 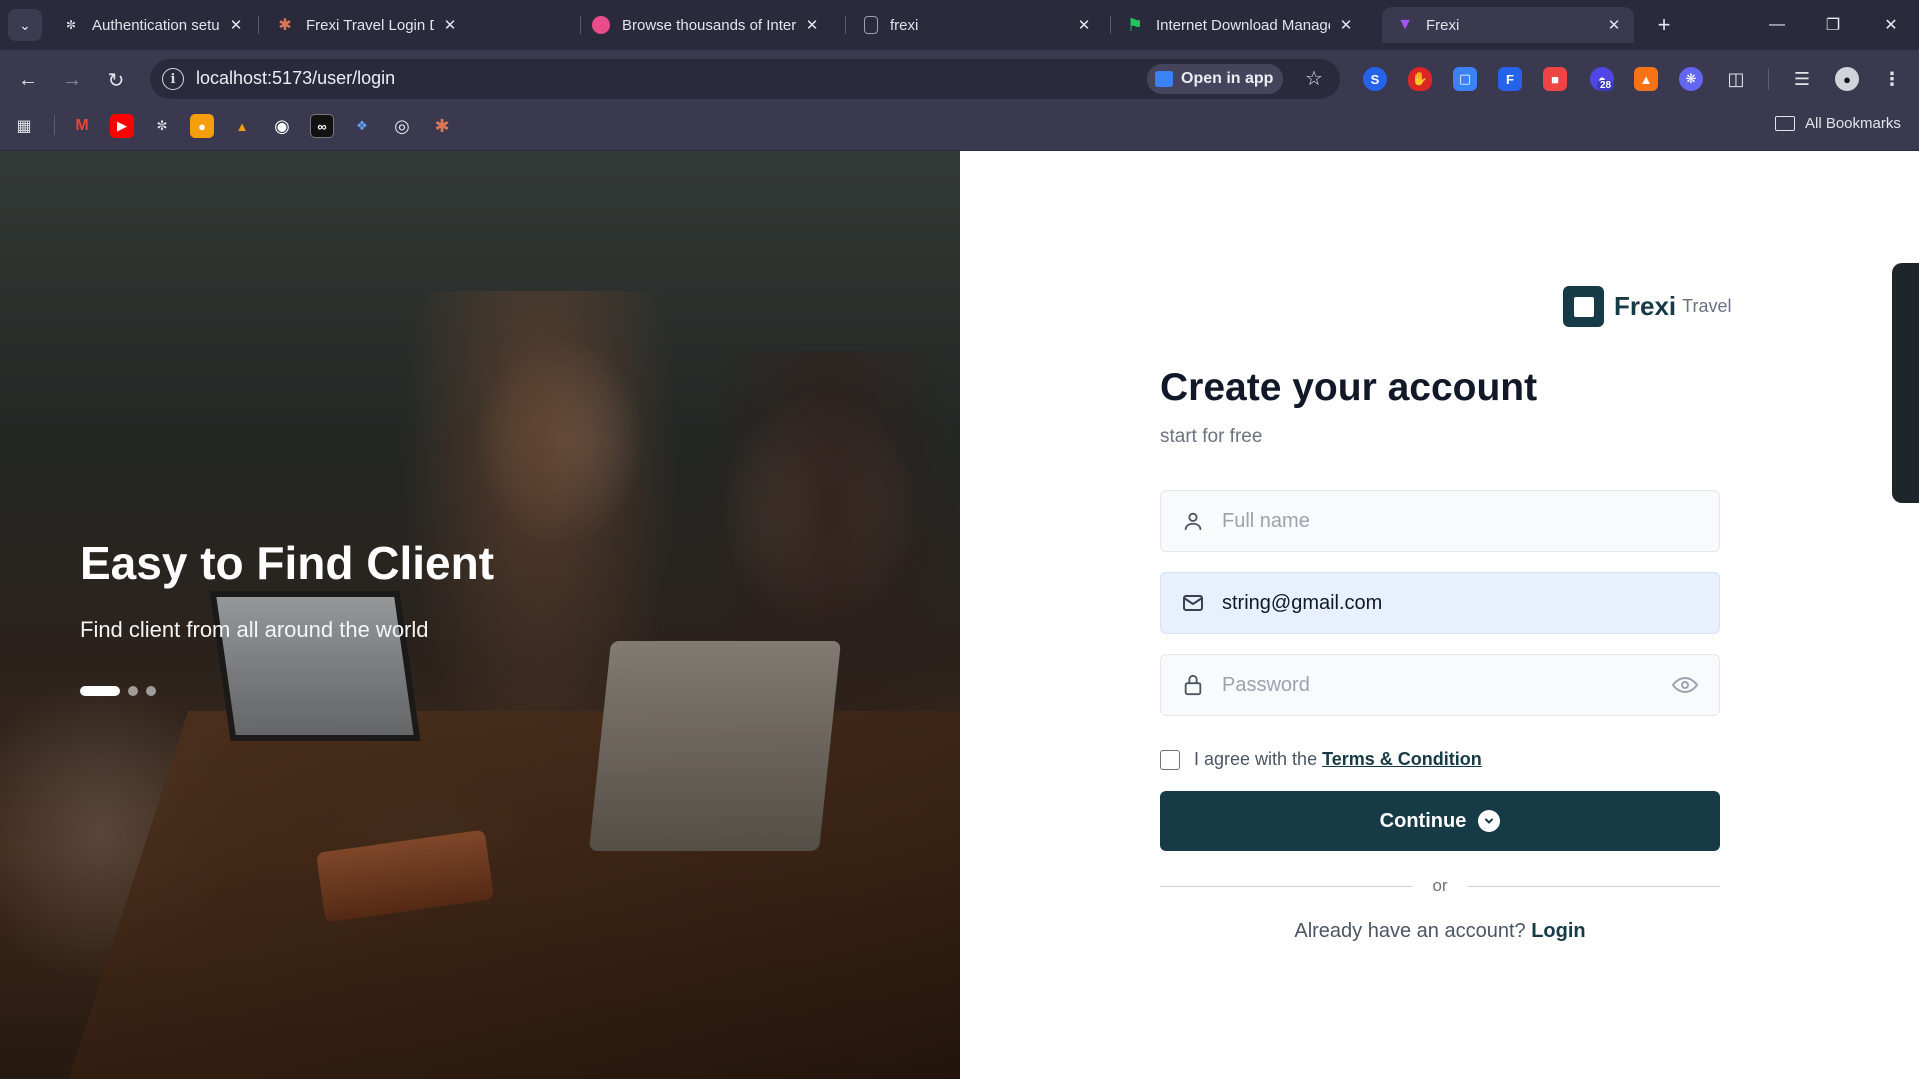 What do you see at coordinates (362, 126) in the screenshot?
I see `bookmark-bird-icon: ❖` at bounding box center [362, 126].